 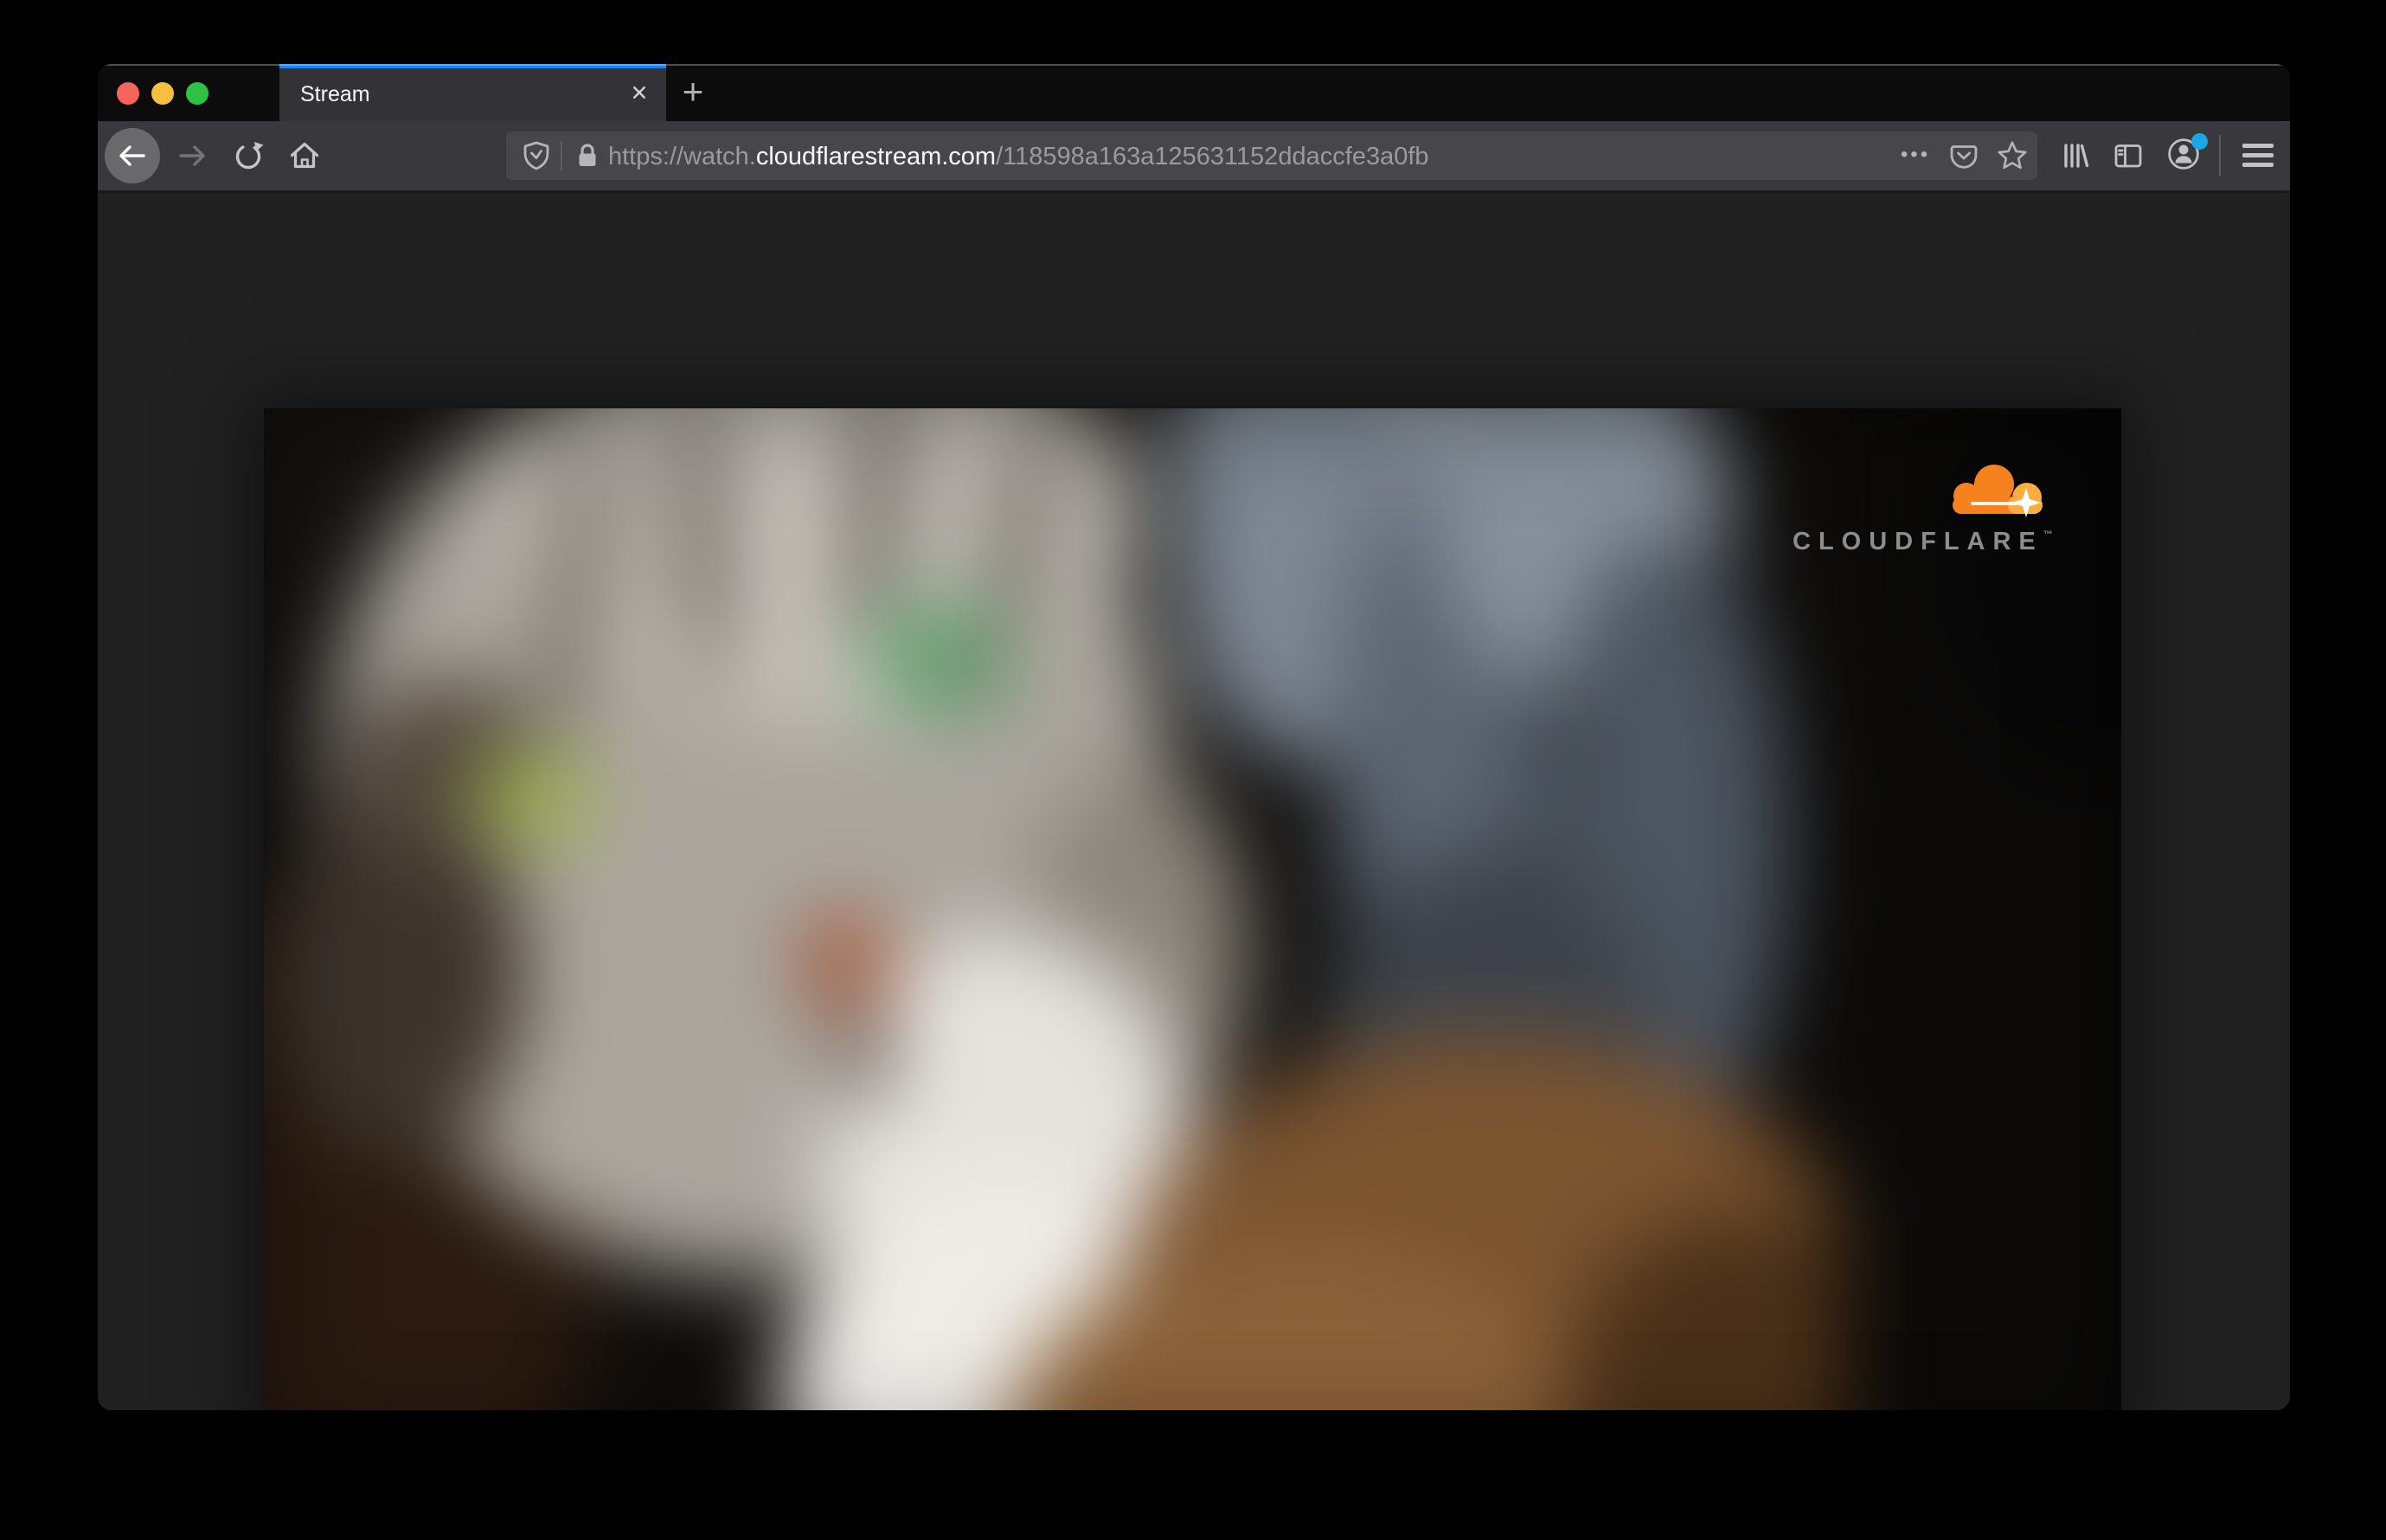 I want to click on url-path: /118598a163a125631152ddaccfe3a0fb, so click(x=1213, y=156).